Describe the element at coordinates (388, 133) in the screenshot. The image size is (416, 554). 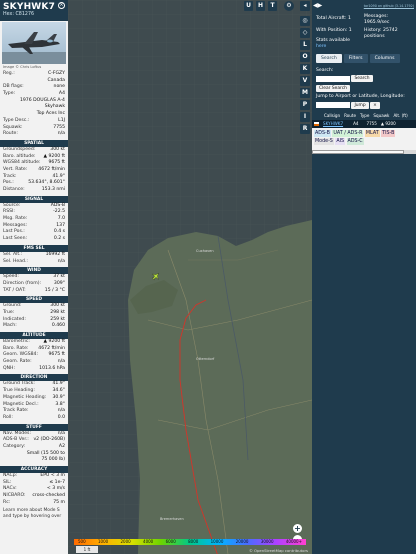
I see `badge-tisb: TIS-B` at that location.